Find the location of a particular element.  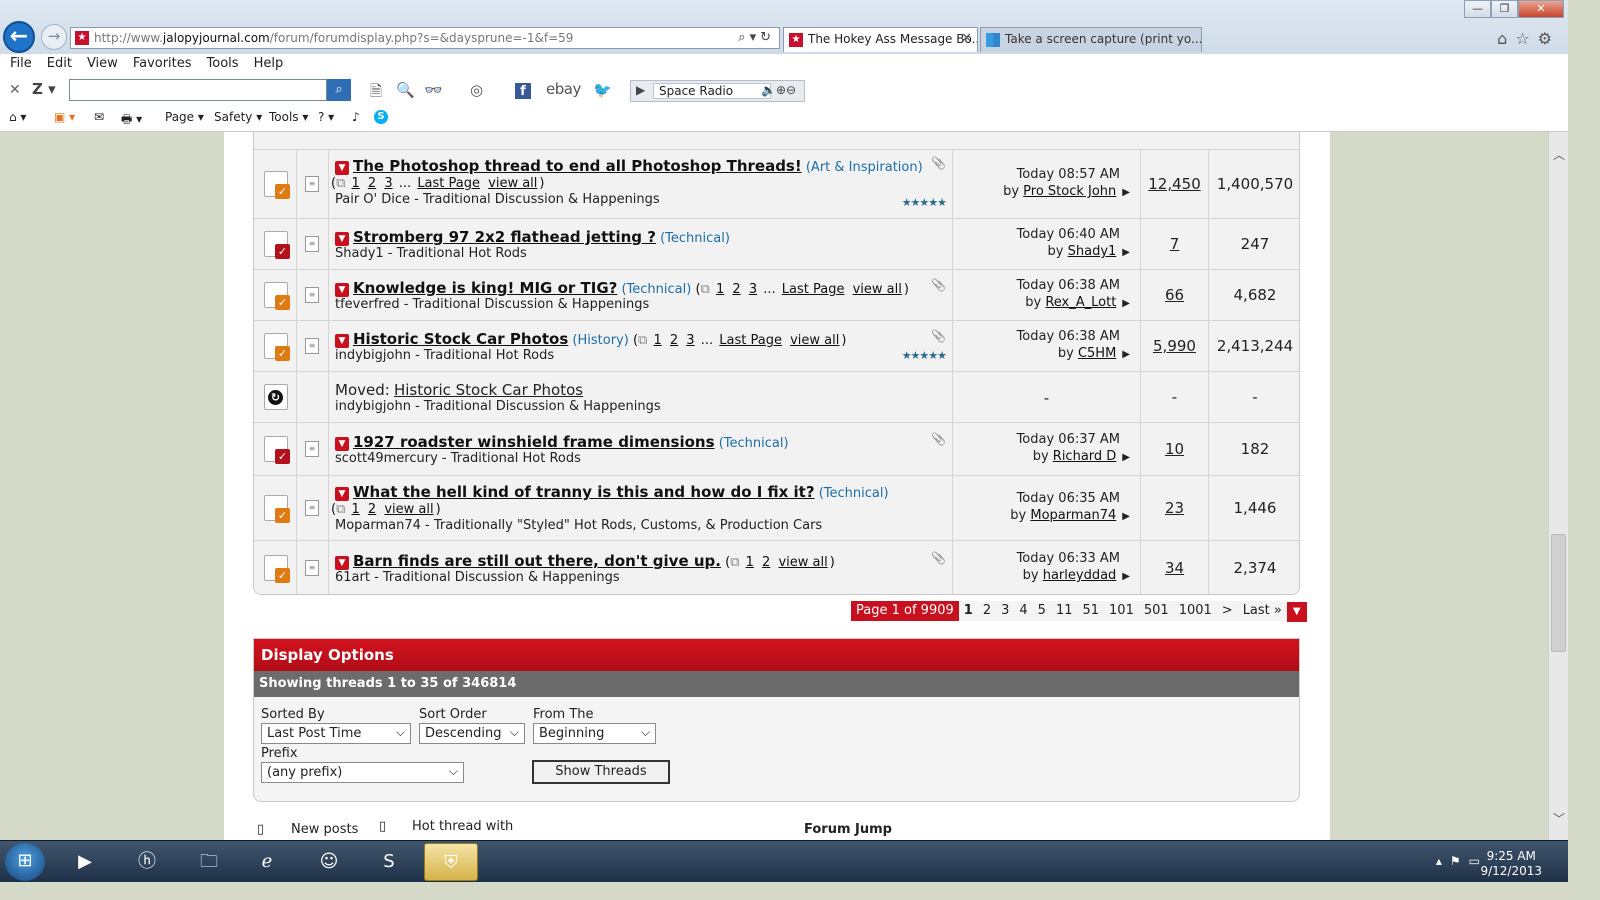

ebay-link: ebay is located at coordinates (563, 89).